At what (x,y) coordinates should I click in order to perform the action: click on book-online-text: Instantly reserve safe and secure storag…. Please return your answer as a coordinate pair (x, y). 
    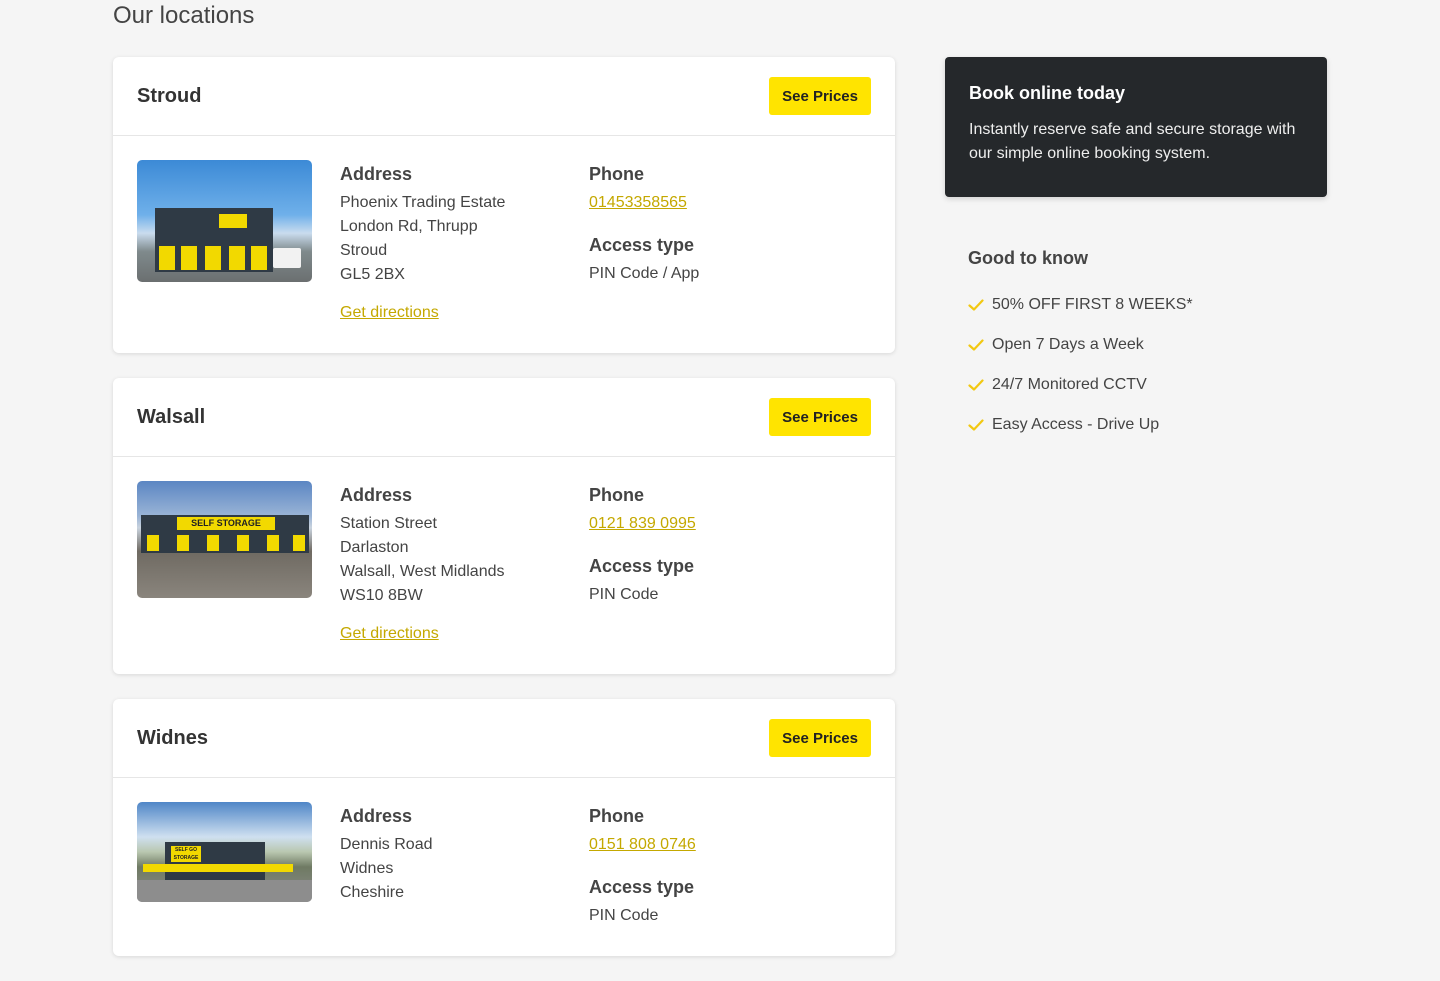
    Looking at the image, I should click on (1132, 141).